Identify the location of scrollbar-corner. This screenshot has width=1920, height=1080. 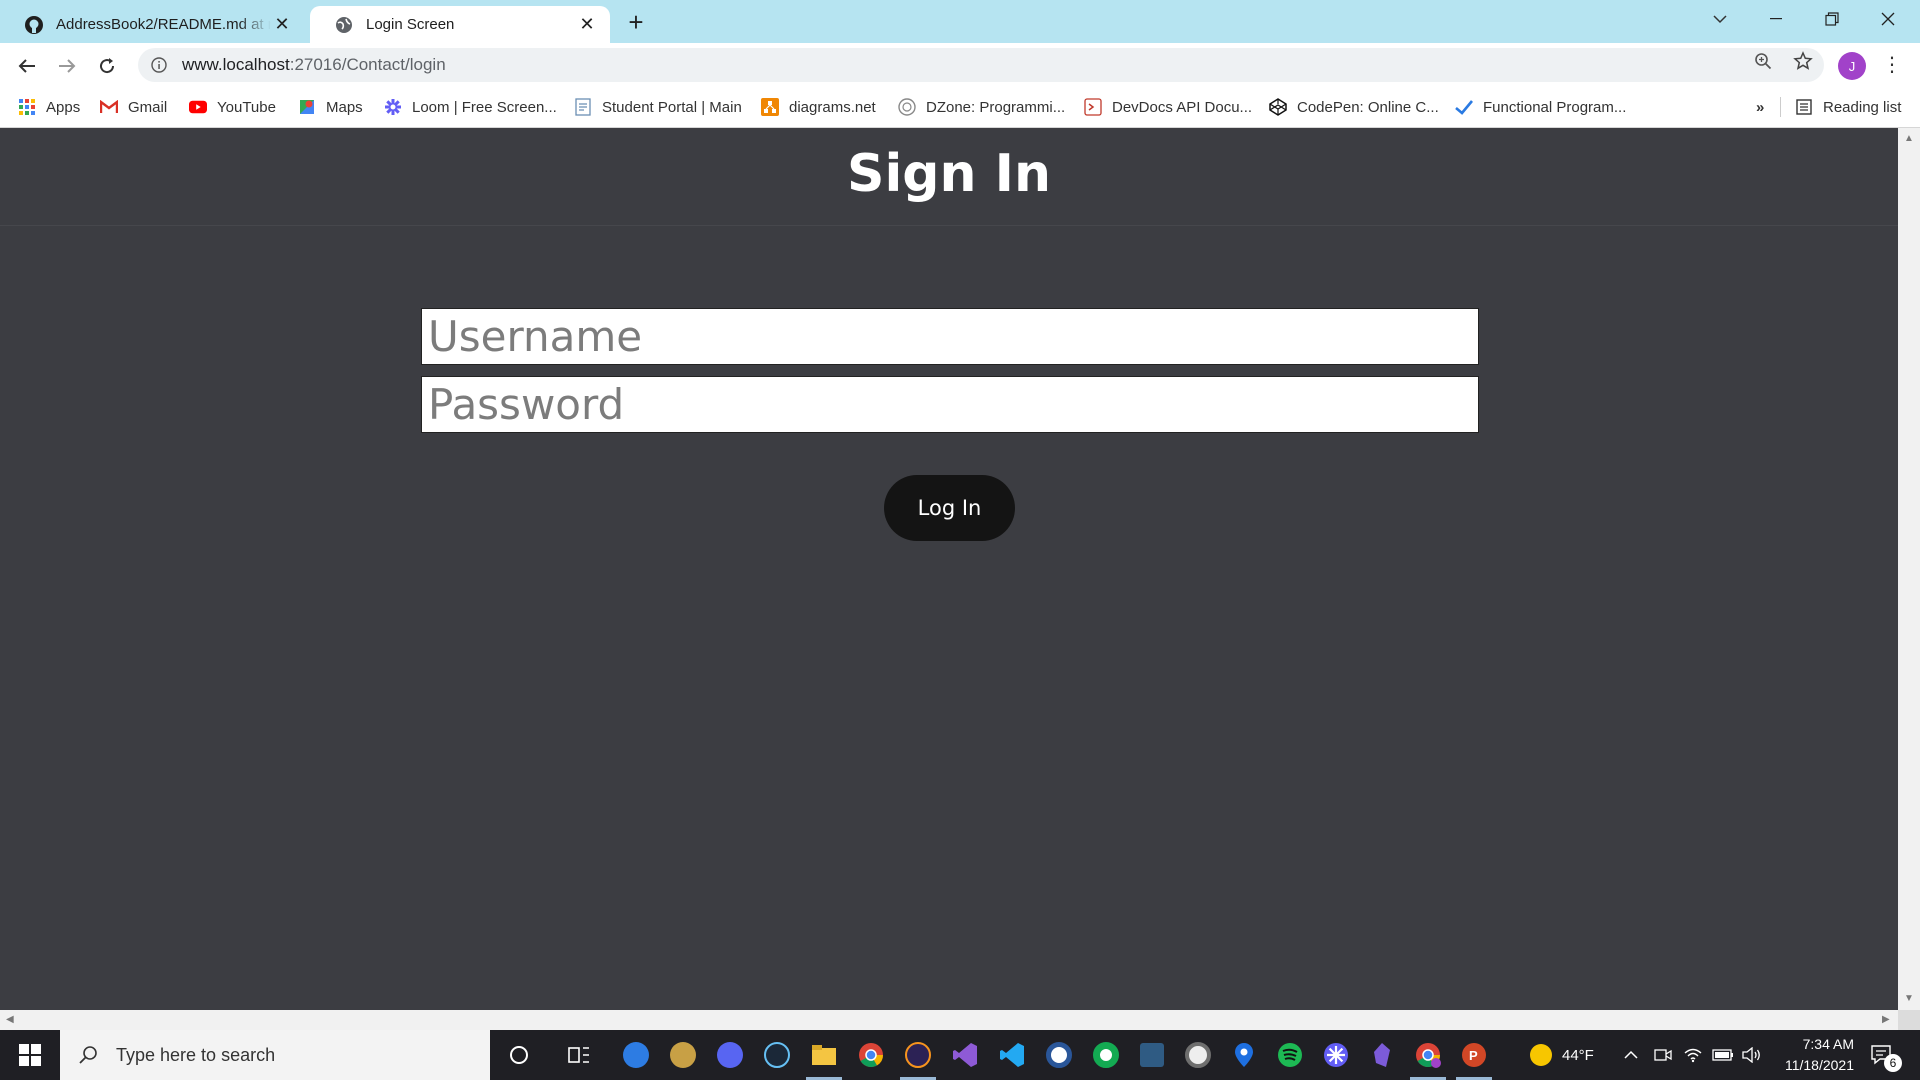
(1909, 1020).